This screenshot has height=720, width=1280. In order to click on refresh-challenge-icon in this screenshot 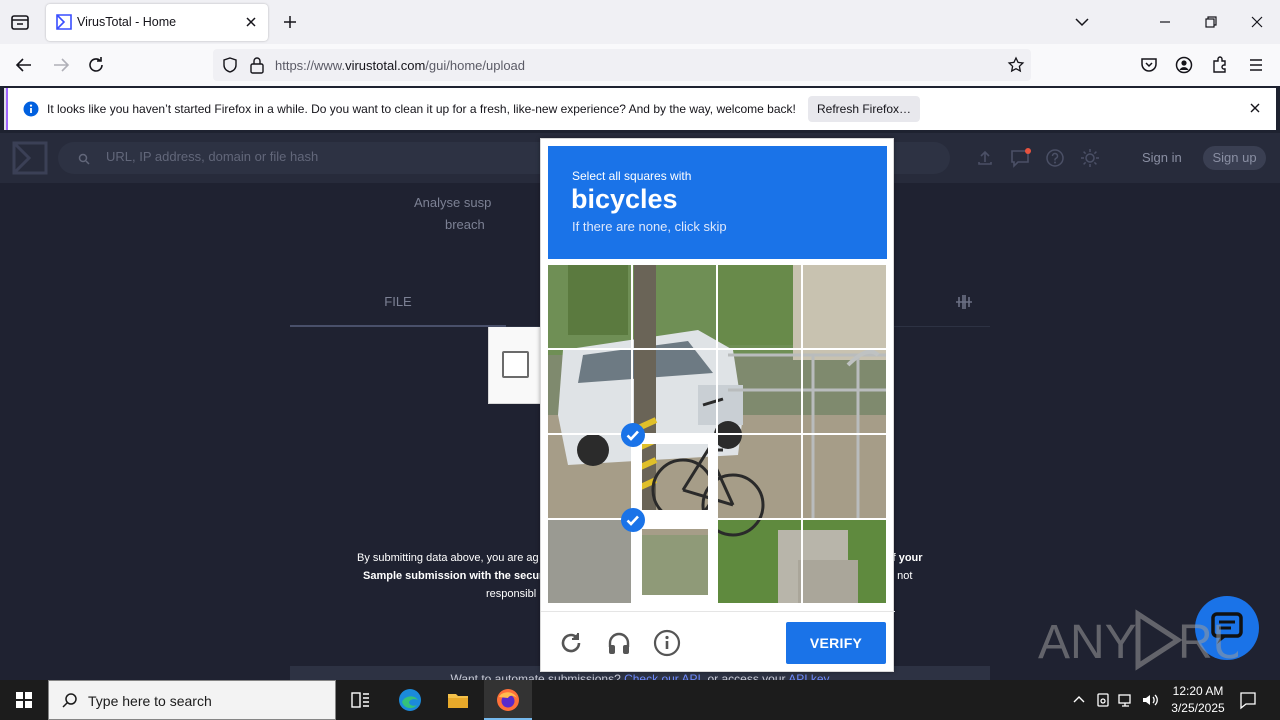, I will do `click(571, 643)`.